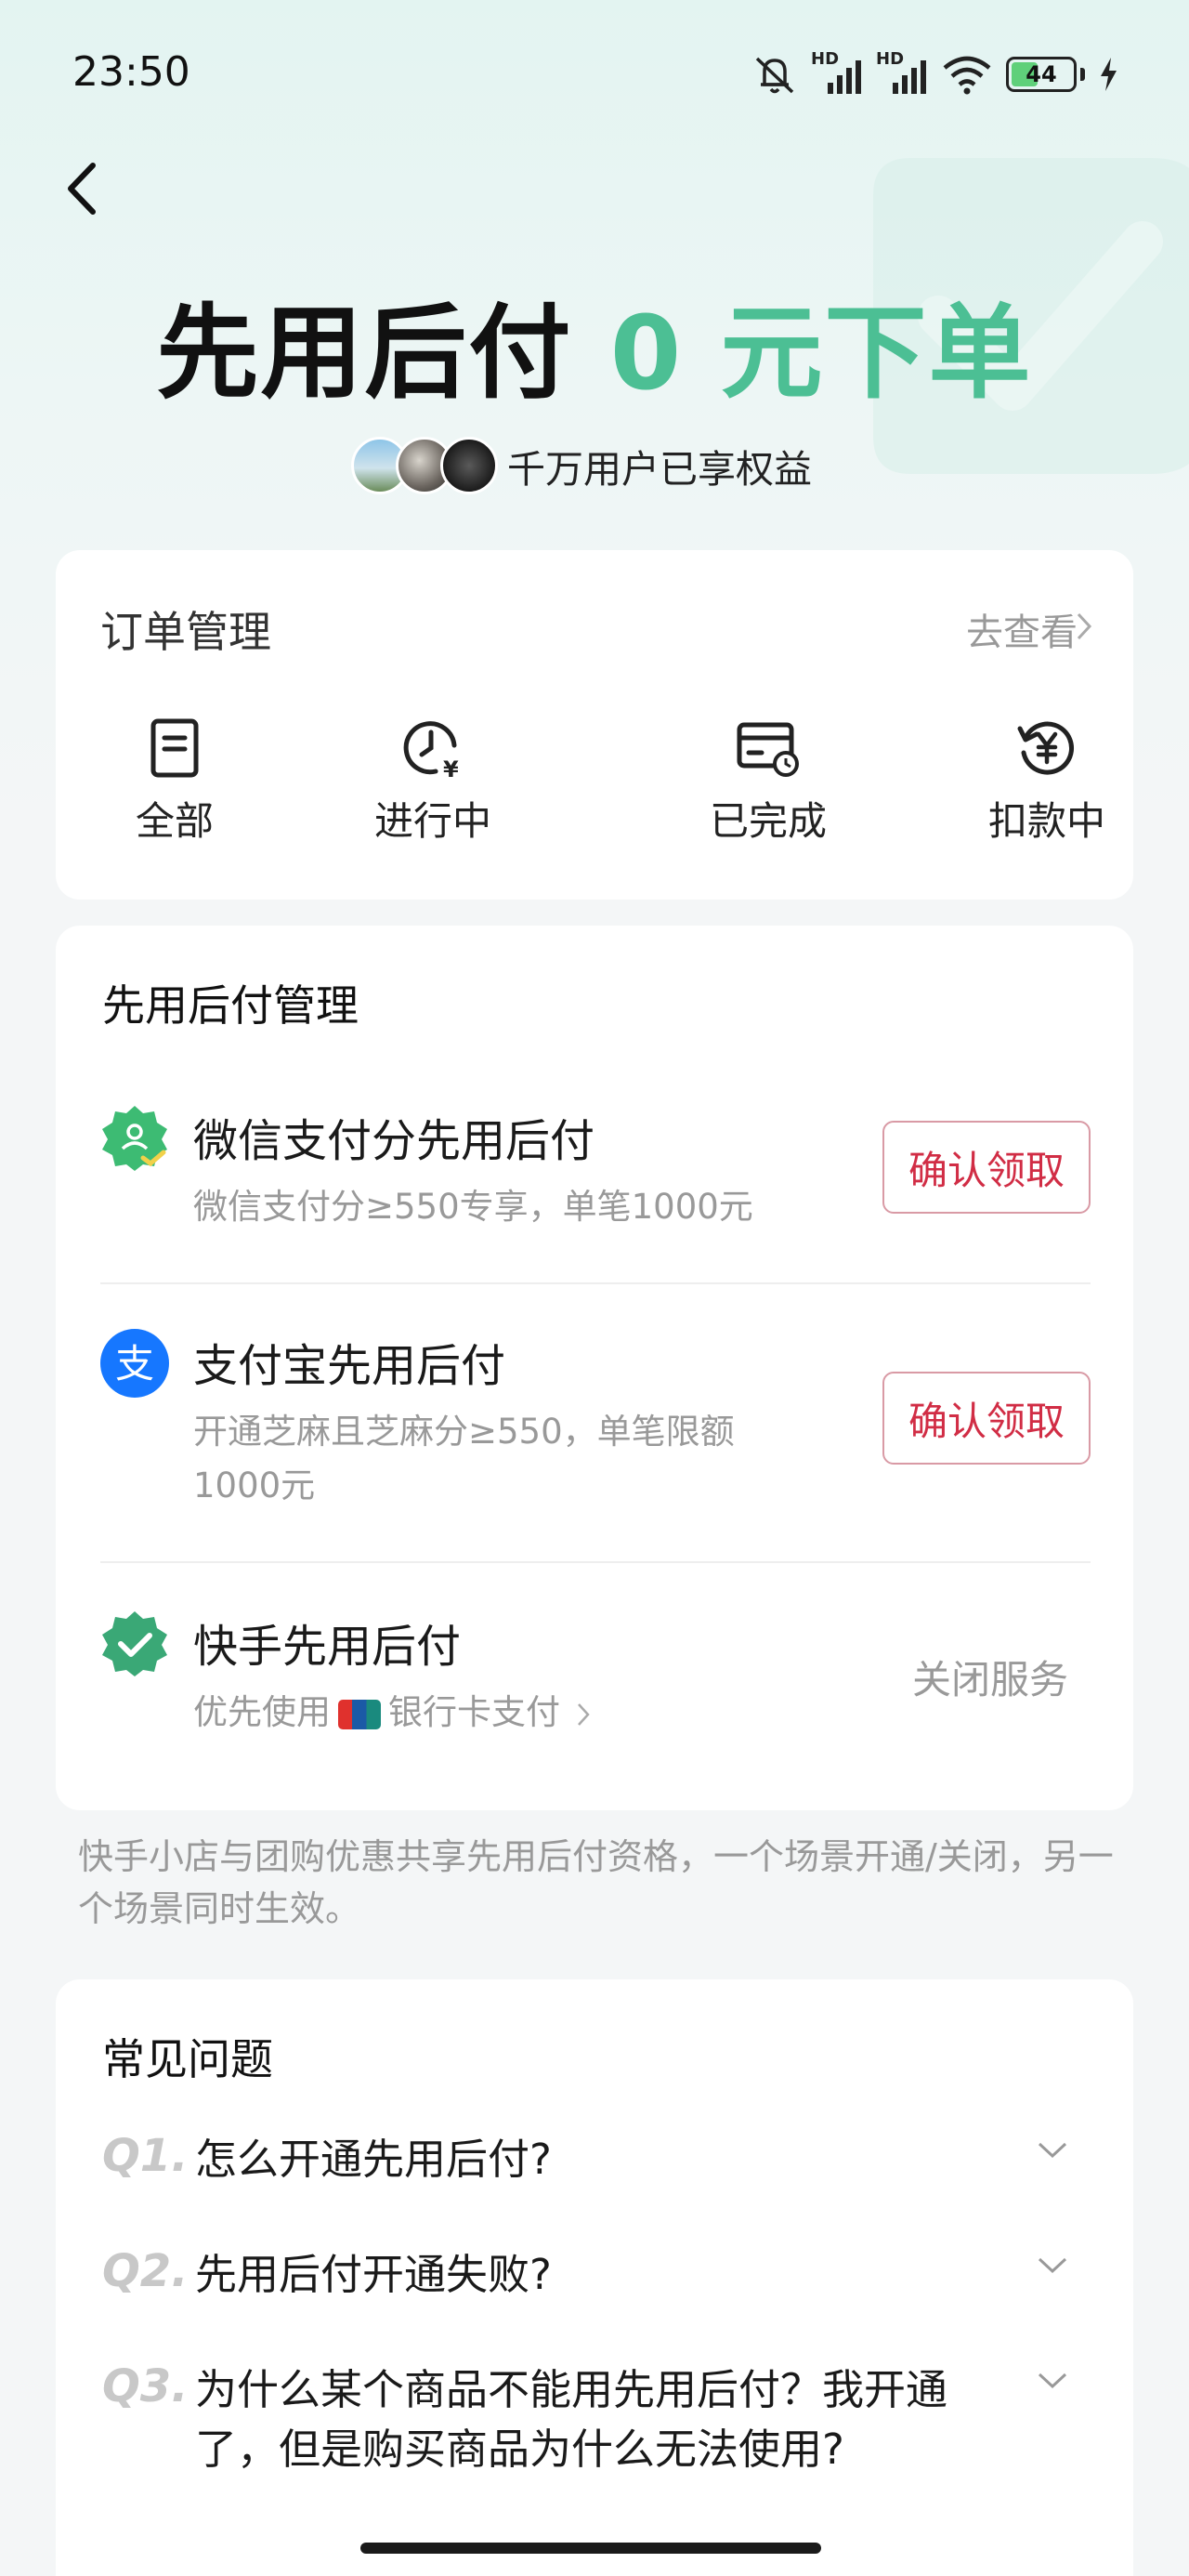 The width and height of the screenshot is (1189, 2576). I want to click on home-indicator, so click(590, 2548).